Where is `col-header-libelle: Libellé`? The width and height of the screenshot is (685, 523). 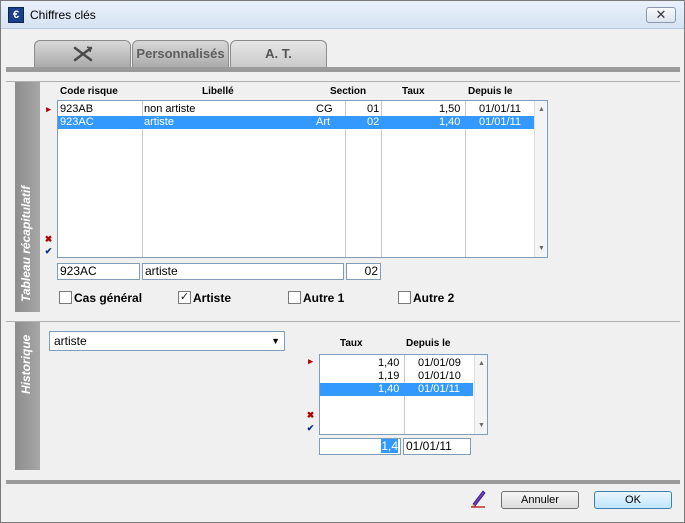 col-header-libelle: Libellé is located at coordinates (218, 91).